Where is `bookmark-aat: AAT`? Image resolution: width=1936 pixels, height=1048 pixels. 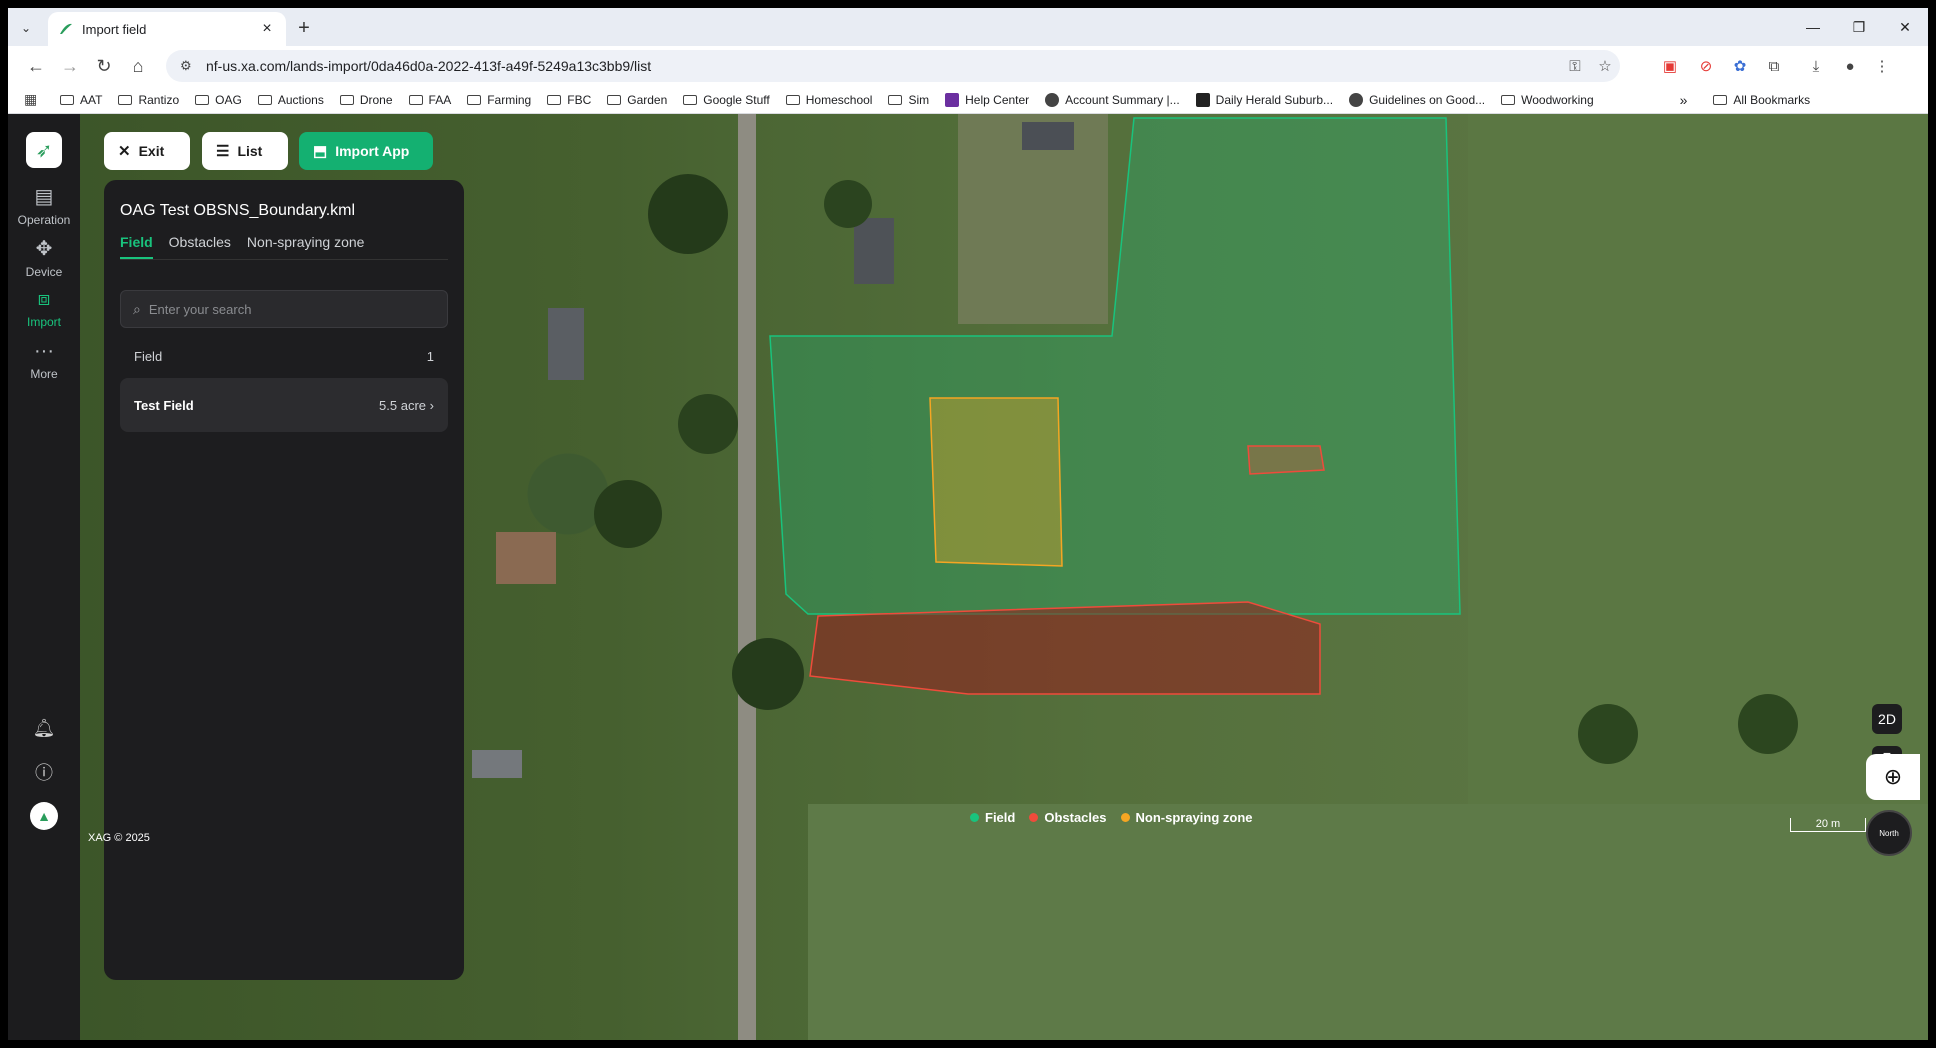 bookmark-aat: AAT is located at coordinates (81, 100).